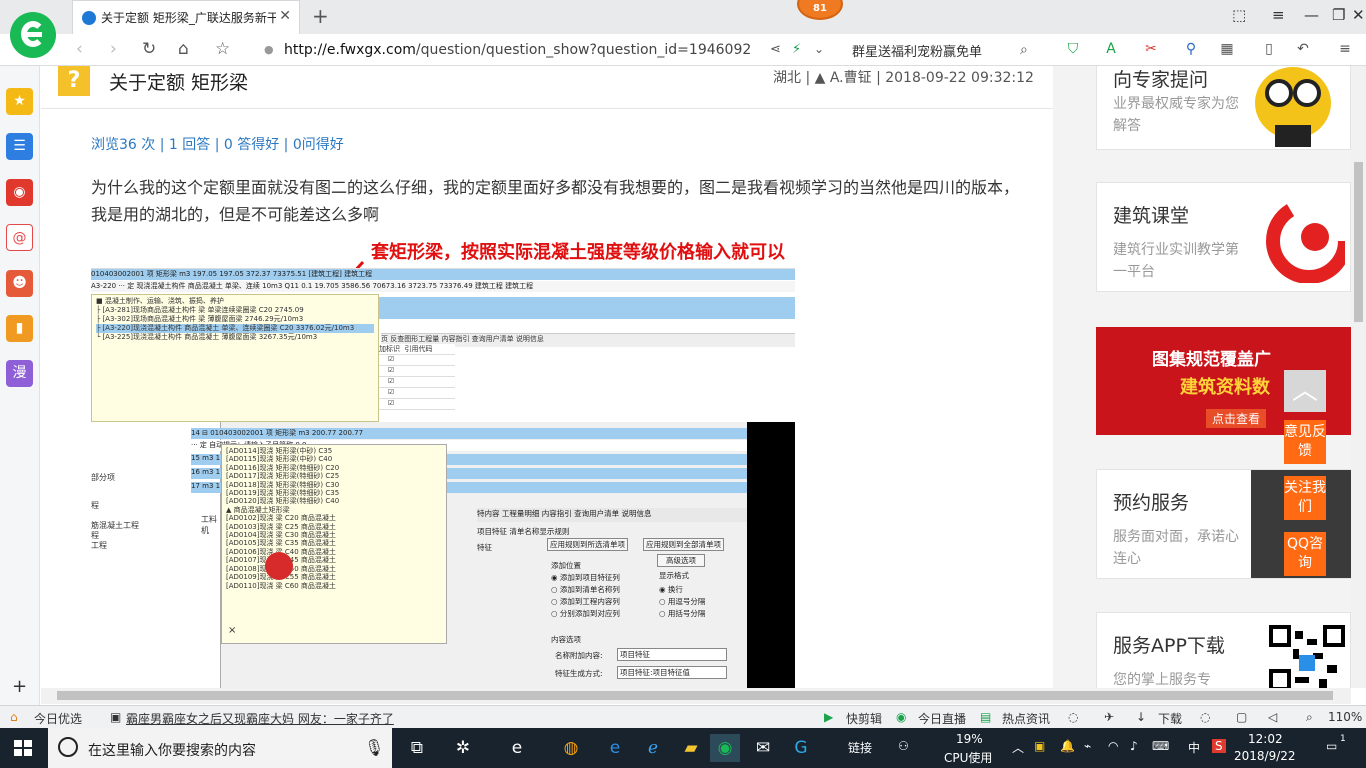 This screenshot has height=768, width=1366. I want to click on pin-icon: ✈, so click(1109, 717).